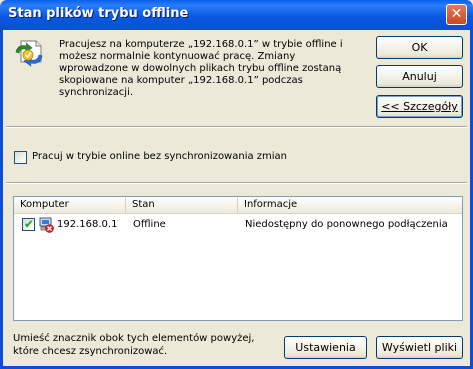  What do you see at coordinates (419, 76) in the screenshot?
I see `cancel-button: Anuluj` at bounding box center [419, 76].